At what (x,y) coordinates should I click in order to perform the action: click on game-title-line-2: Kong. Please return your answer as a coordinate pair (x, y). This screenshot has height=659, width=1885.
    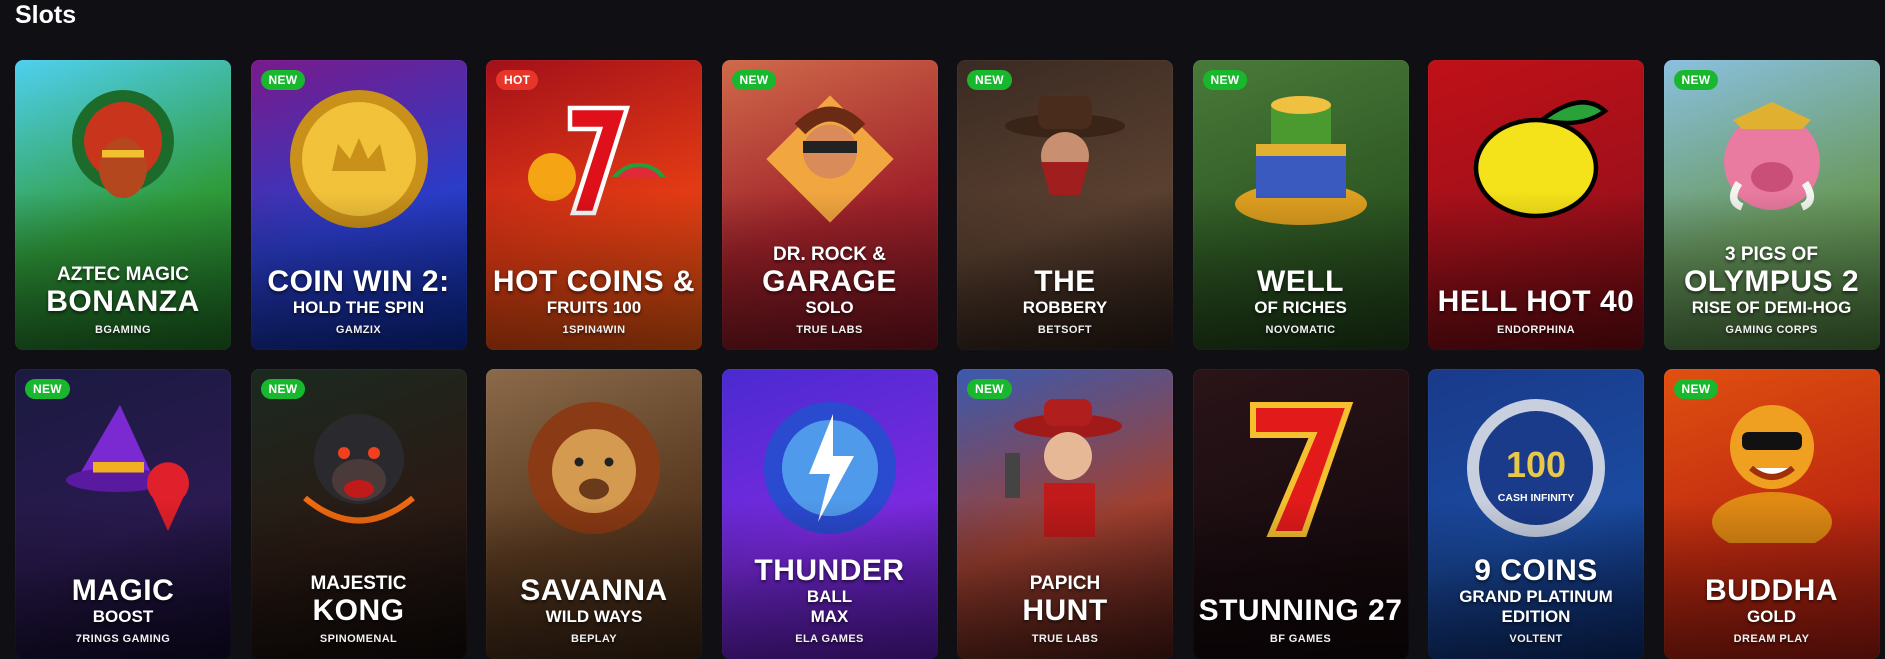
    Looking at the image, I should click on (359, 611).